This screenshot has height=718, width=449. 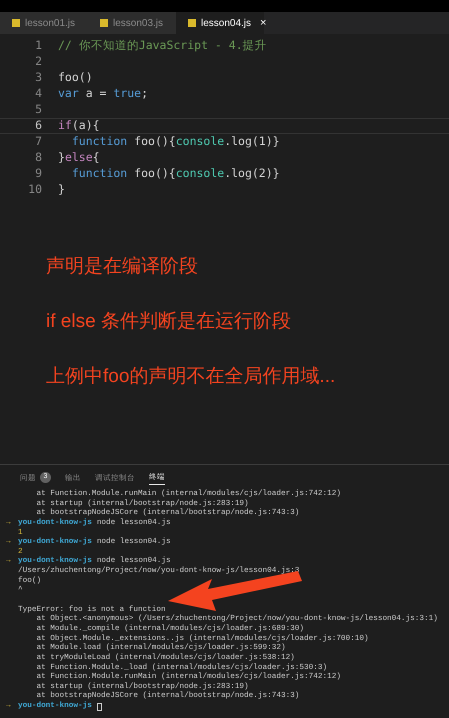 I want to click on line-number: 2, so click(x=38, y=61).